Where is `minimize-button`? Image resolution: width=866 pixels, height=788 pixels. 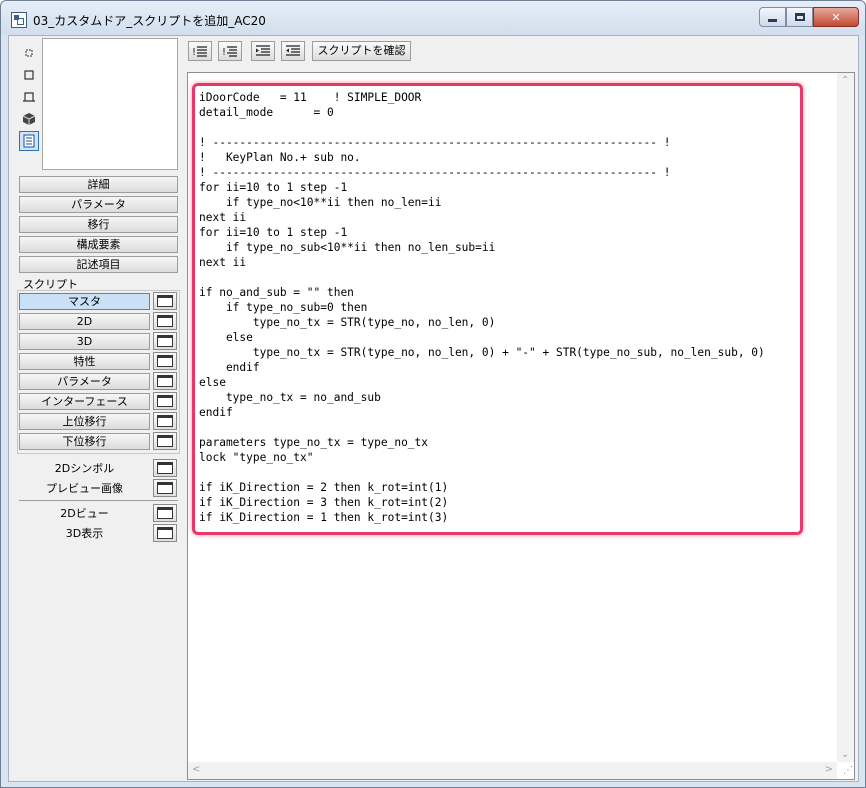 minimize-button is located at coordinates (772, 17).